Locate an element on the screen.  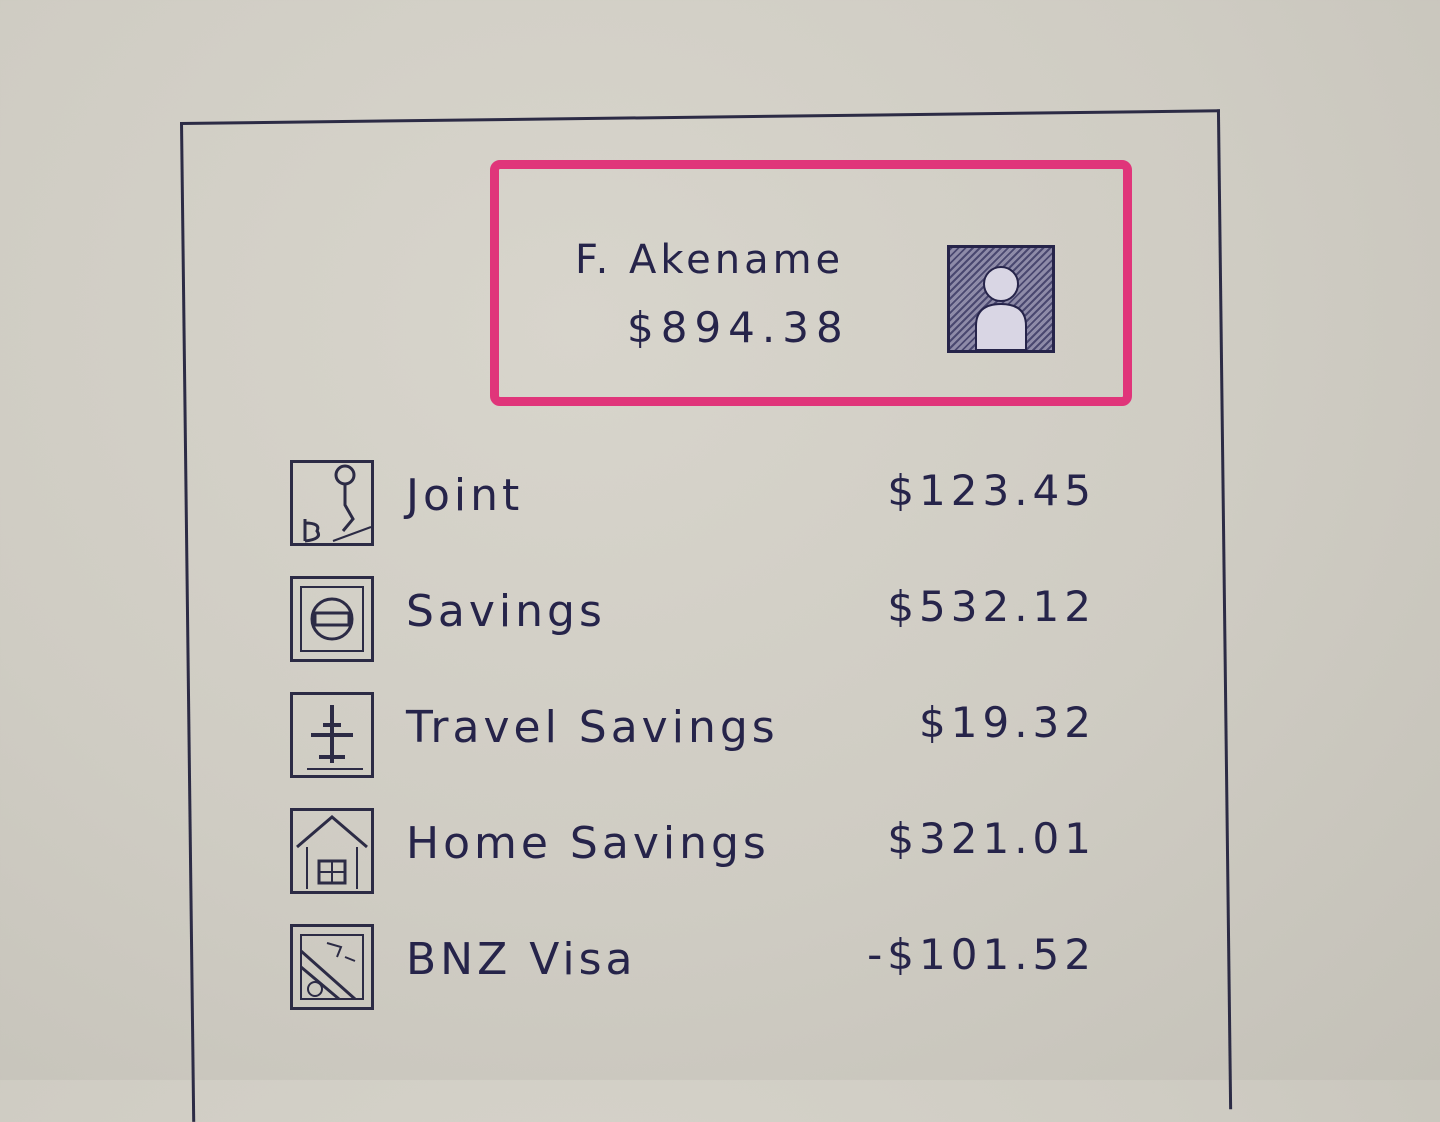
account-row-joint: Joint $123.45 is located at coordinates (706, 514).